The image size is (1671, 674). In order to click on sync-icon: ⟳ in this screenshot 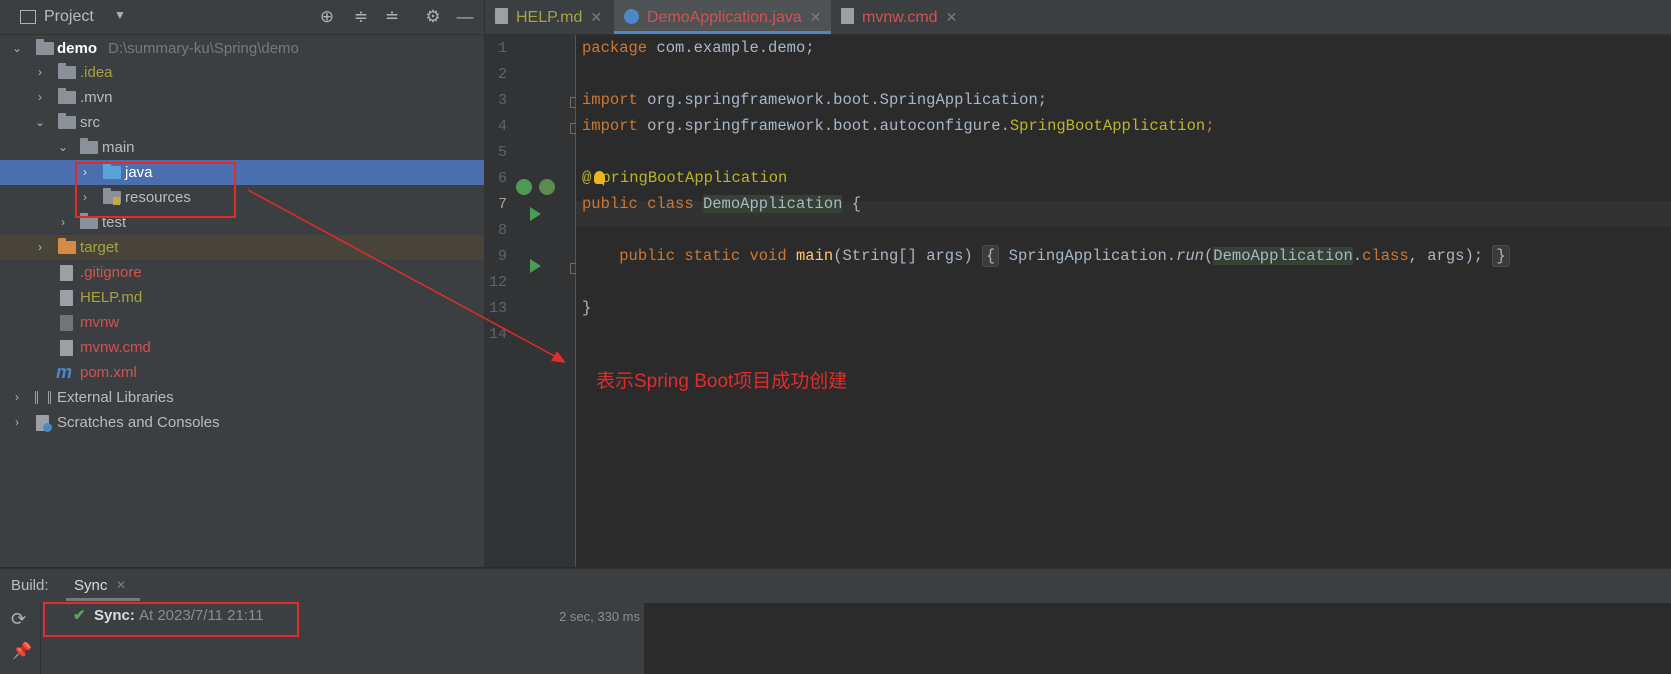, I will do `click(18, 619)`.